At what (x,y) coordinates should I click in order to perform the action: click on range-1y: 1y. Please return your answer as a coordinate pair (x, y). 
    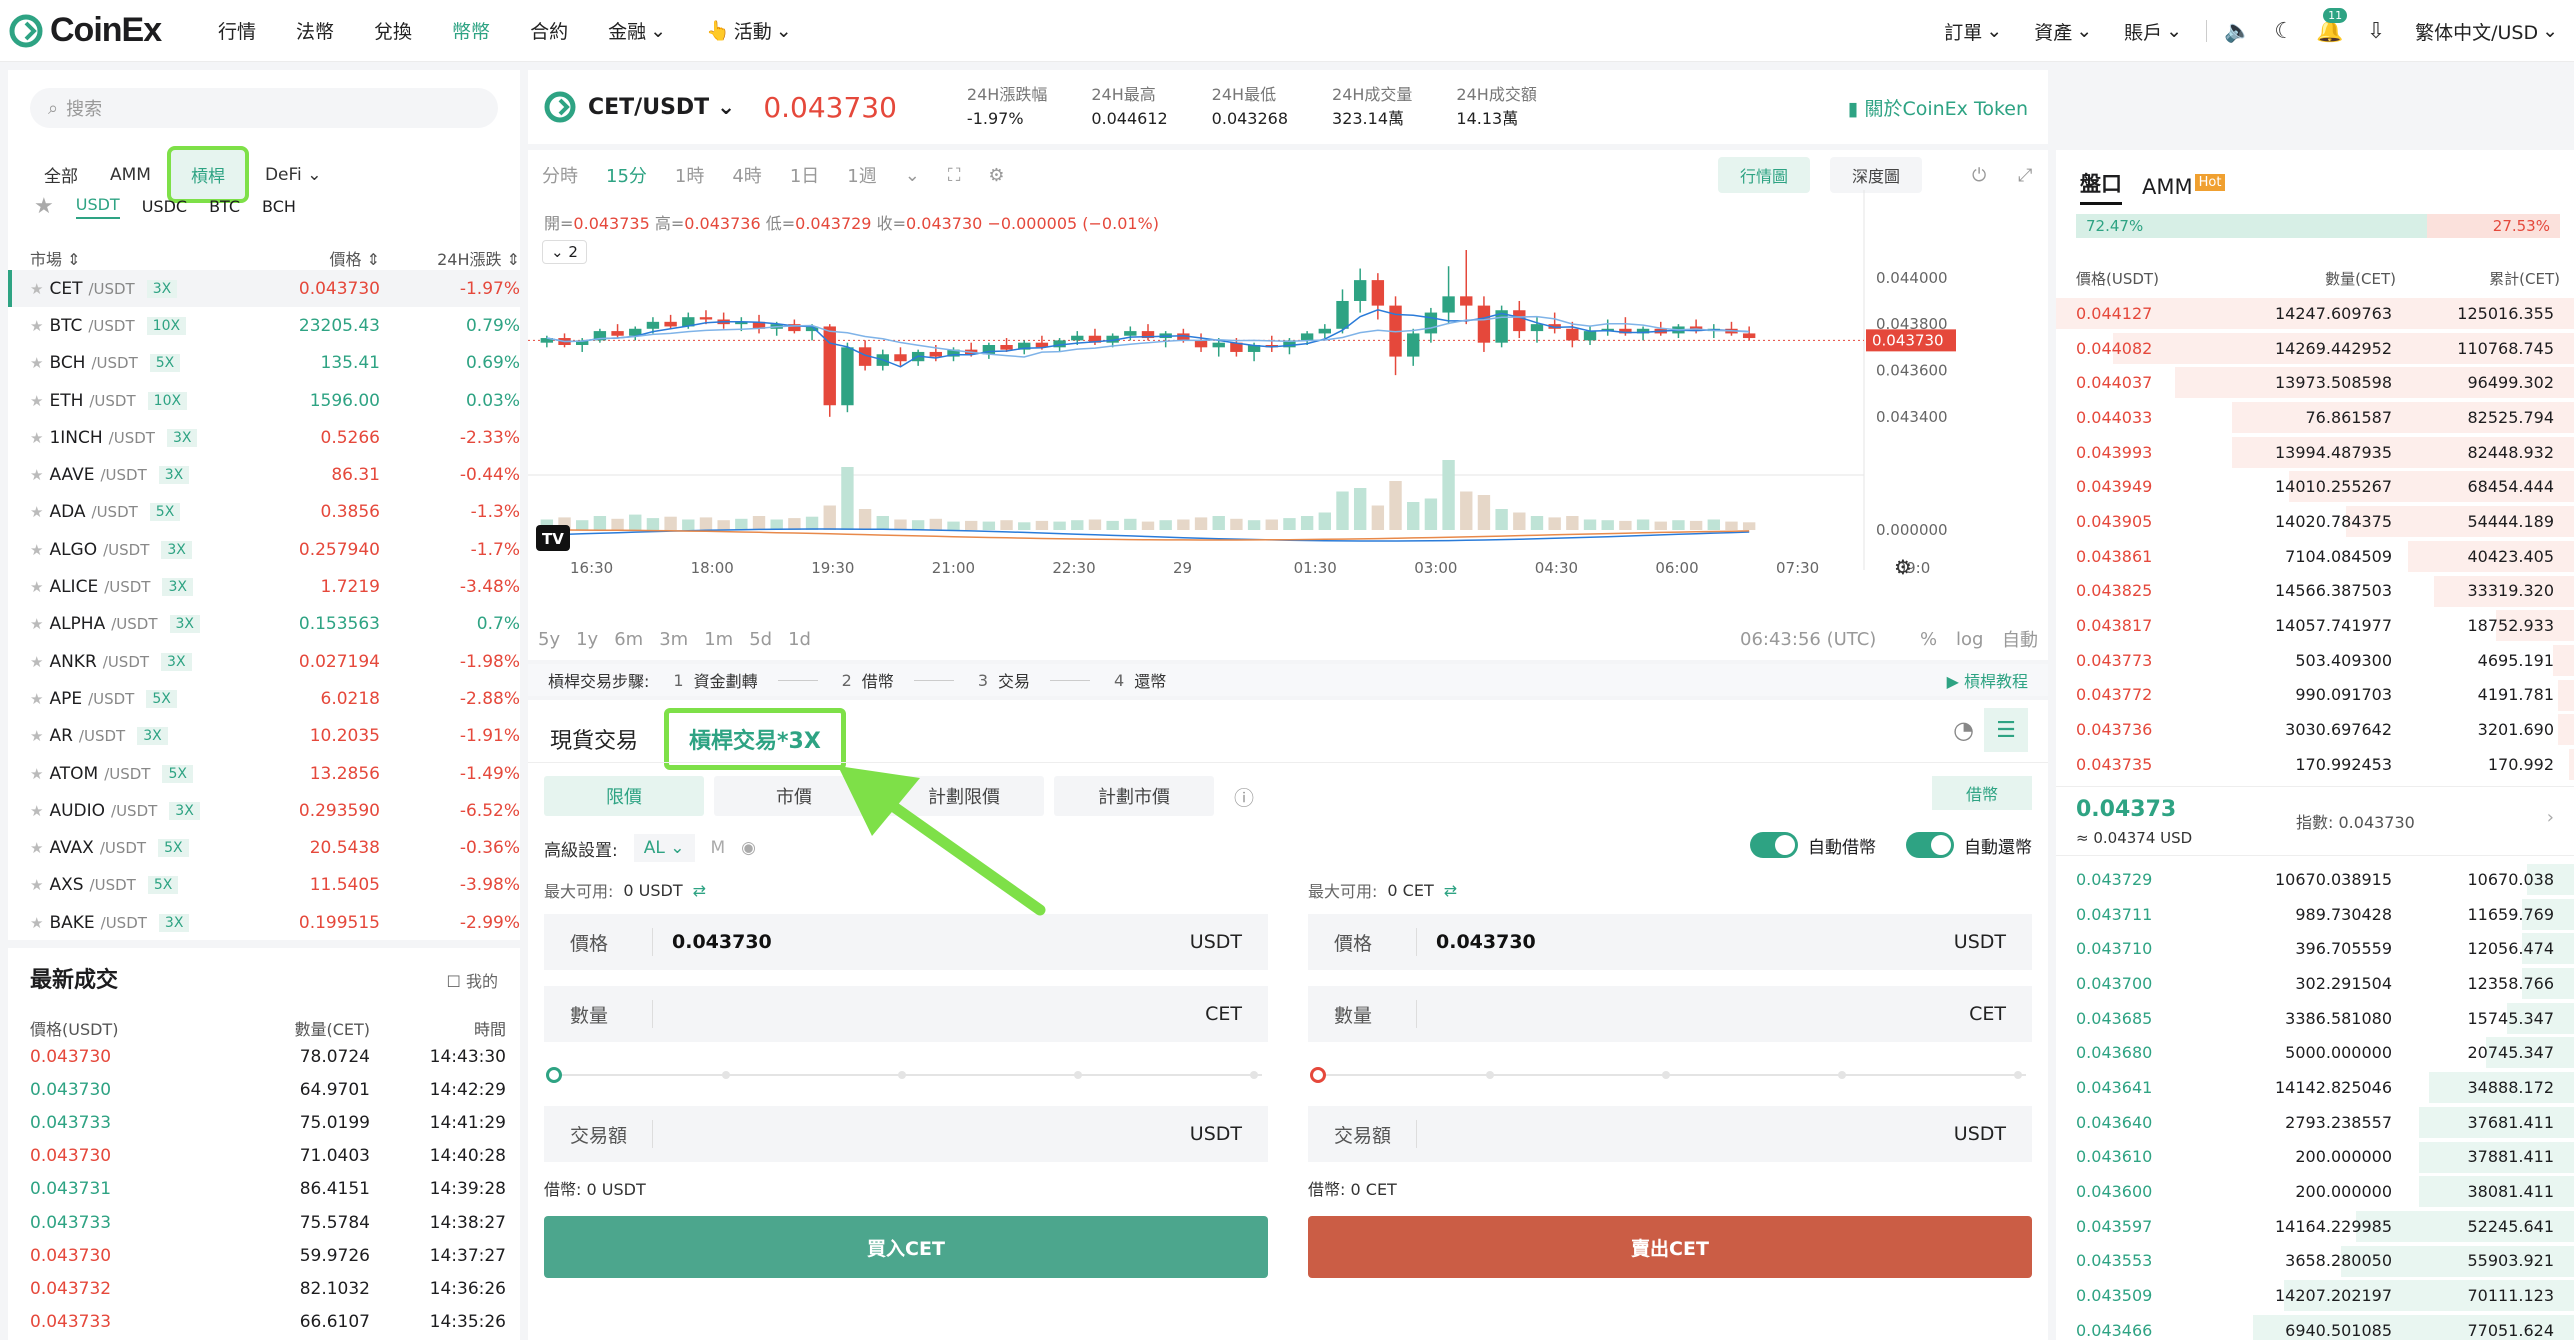
    Looking at the image, I should click on (587, 639).